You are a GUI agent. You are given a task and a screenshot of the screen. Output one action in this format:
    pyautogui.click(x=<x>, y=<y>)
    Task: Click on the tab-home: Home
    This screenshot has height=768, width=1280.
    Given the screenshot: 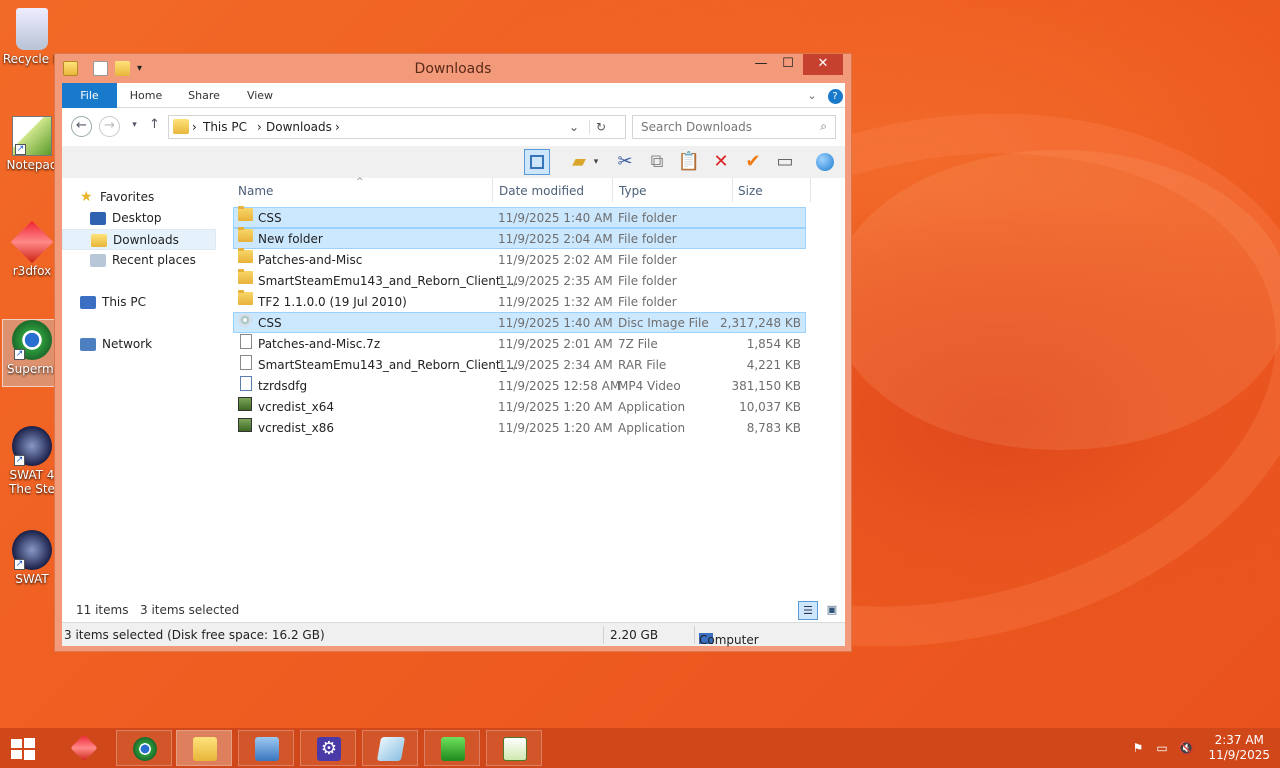 What is the action you would take?
    pyautogui.click(x=146, y=95)
    